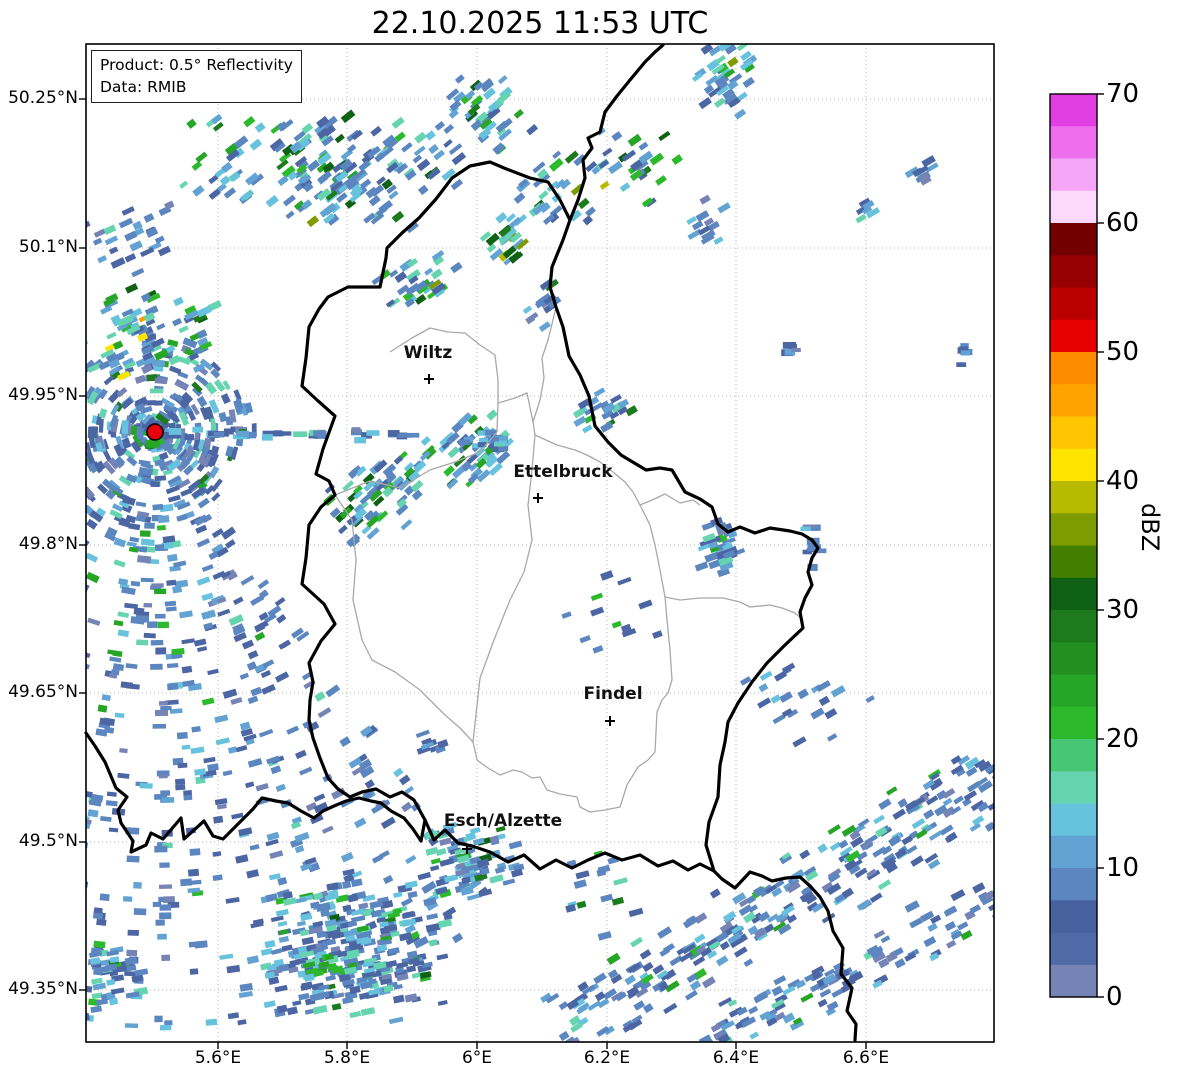 The width and height of the screenshot is (1184, 1081). I want to click on city-label-ettelbruck: Ettelbruck, so click(563, 472).